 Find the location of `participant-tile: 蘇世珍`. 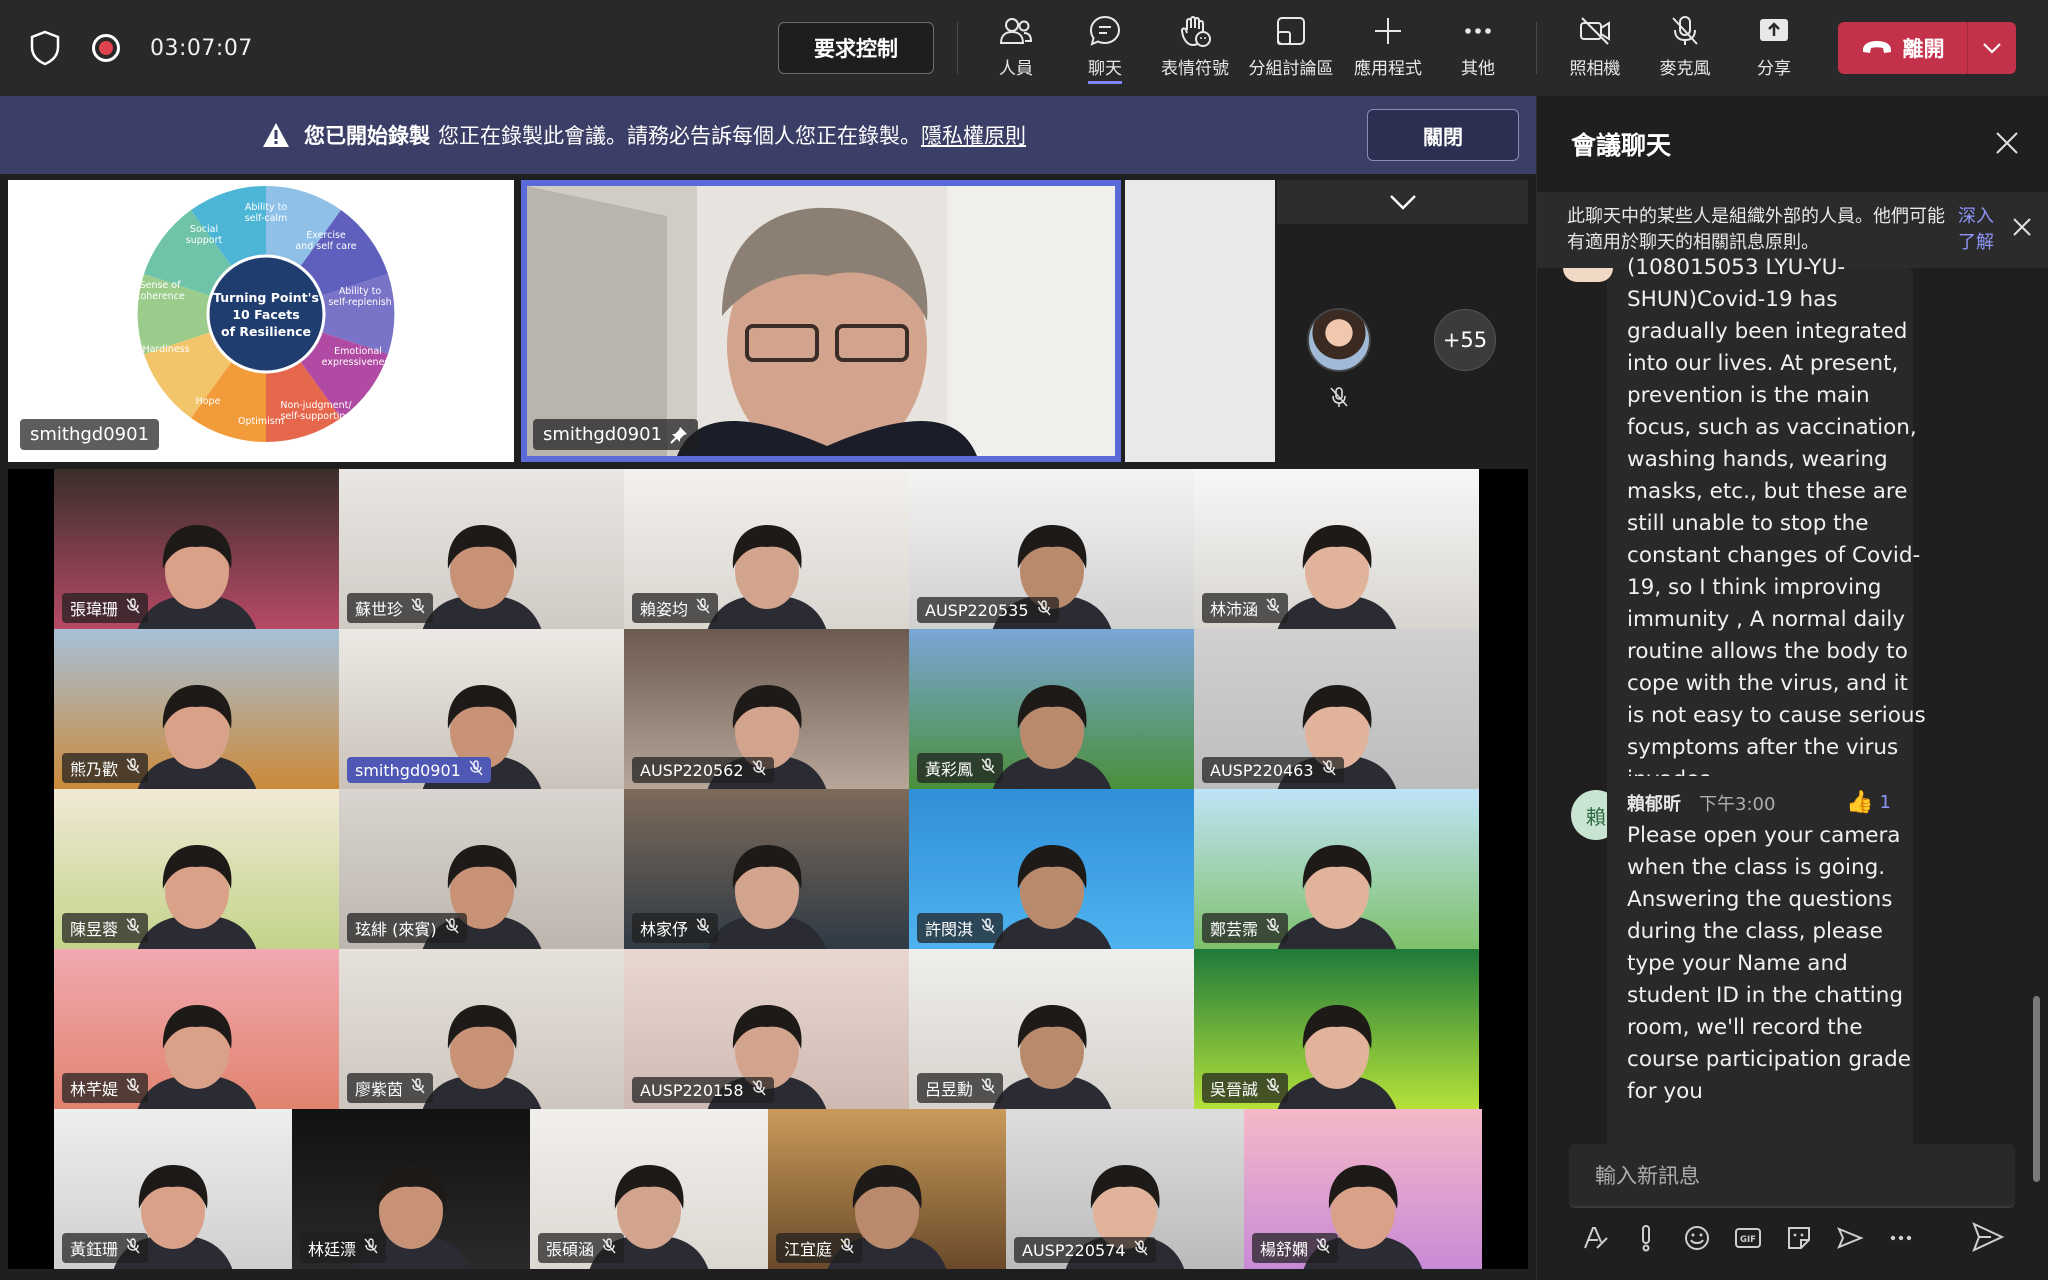

participant-tile: 蘇世珍 is located at coordinates (481, 549).